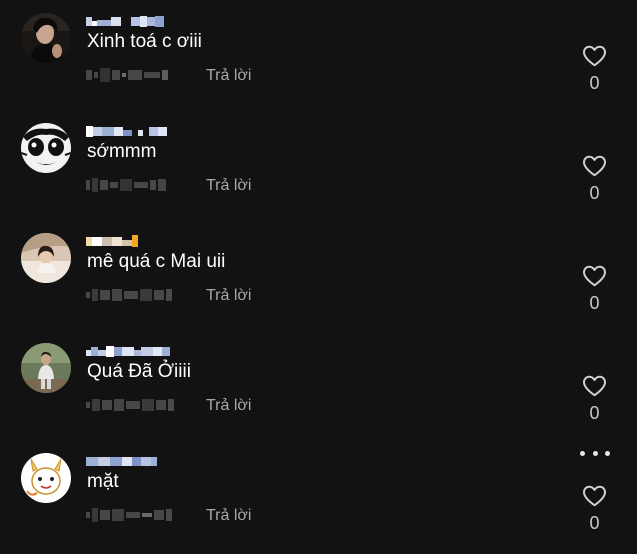  I want to click on comment-text: sớmmm, so click(122, 151).